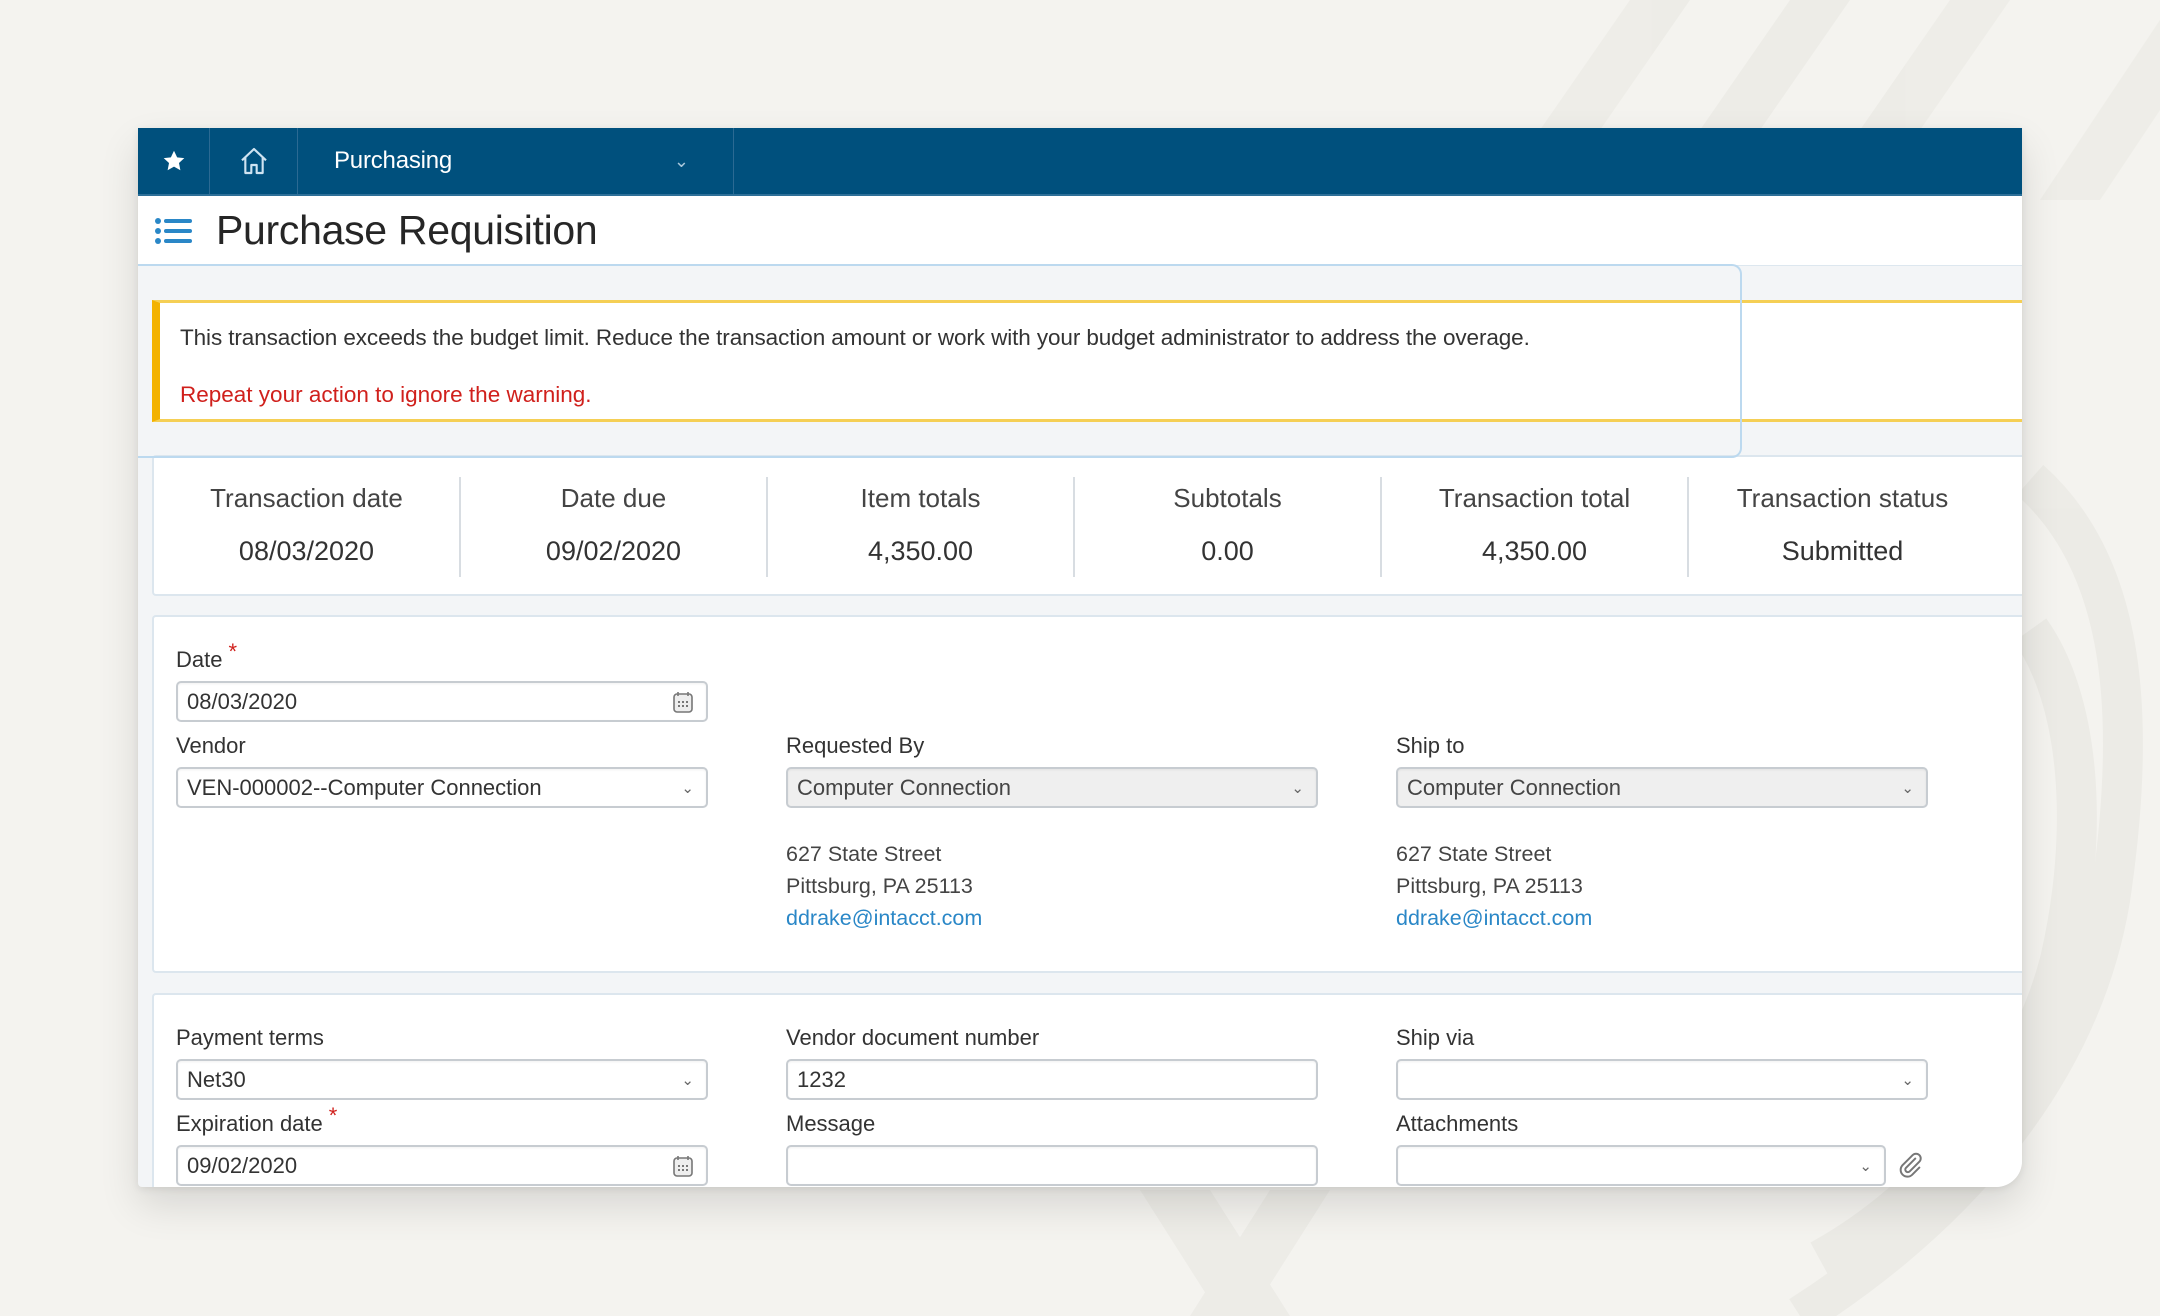 Image resolution: width=2160 pixels, height=1316 pixels. I want to click on payment-terms-label: Payment terms, so click(250, 1037).